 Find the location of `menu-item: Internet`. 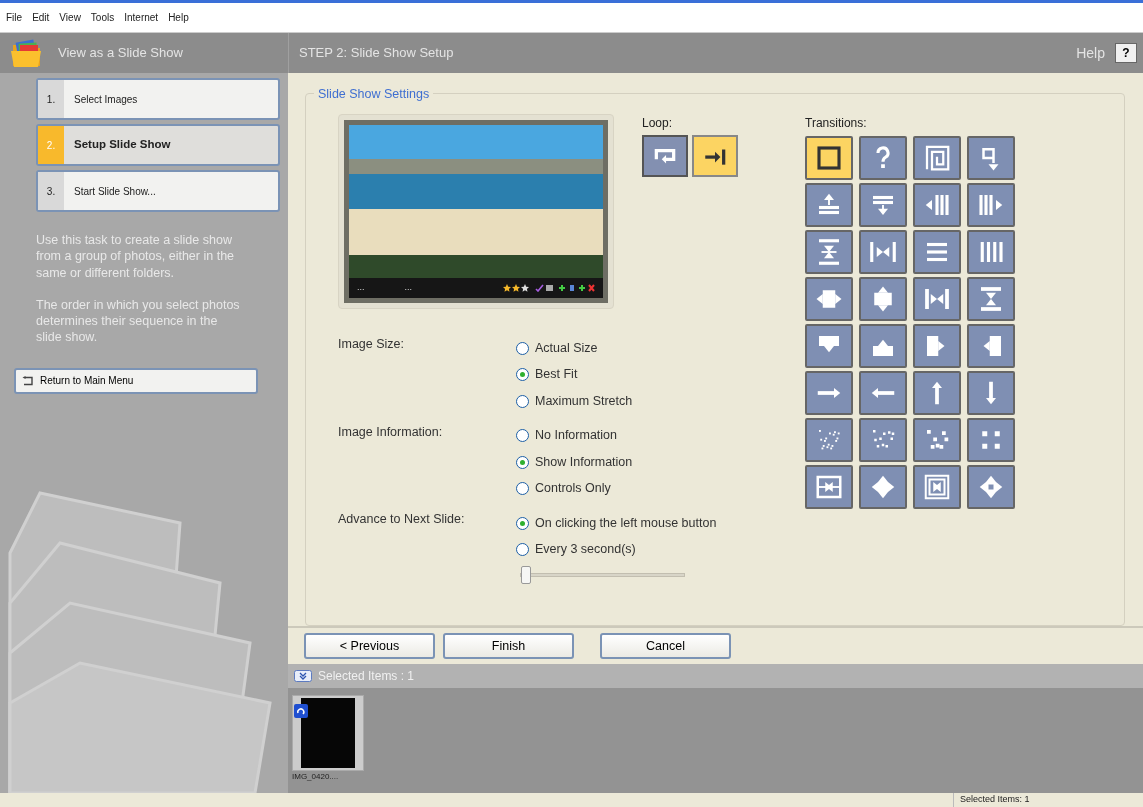

menu-item: Internet is located at coordinates (141, 17).